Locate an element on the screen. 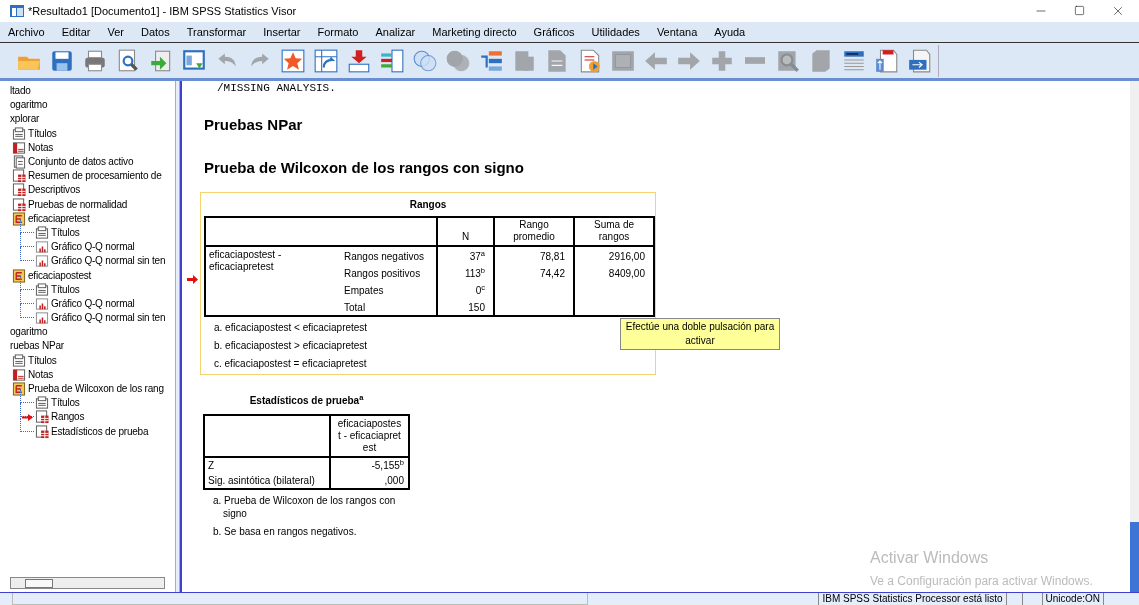 This screenshot has width=1139, height=605. window-title: *Resultado1 [Documento1] - IBM SPSS Statistics Visor is located at coordinates (162, 11).